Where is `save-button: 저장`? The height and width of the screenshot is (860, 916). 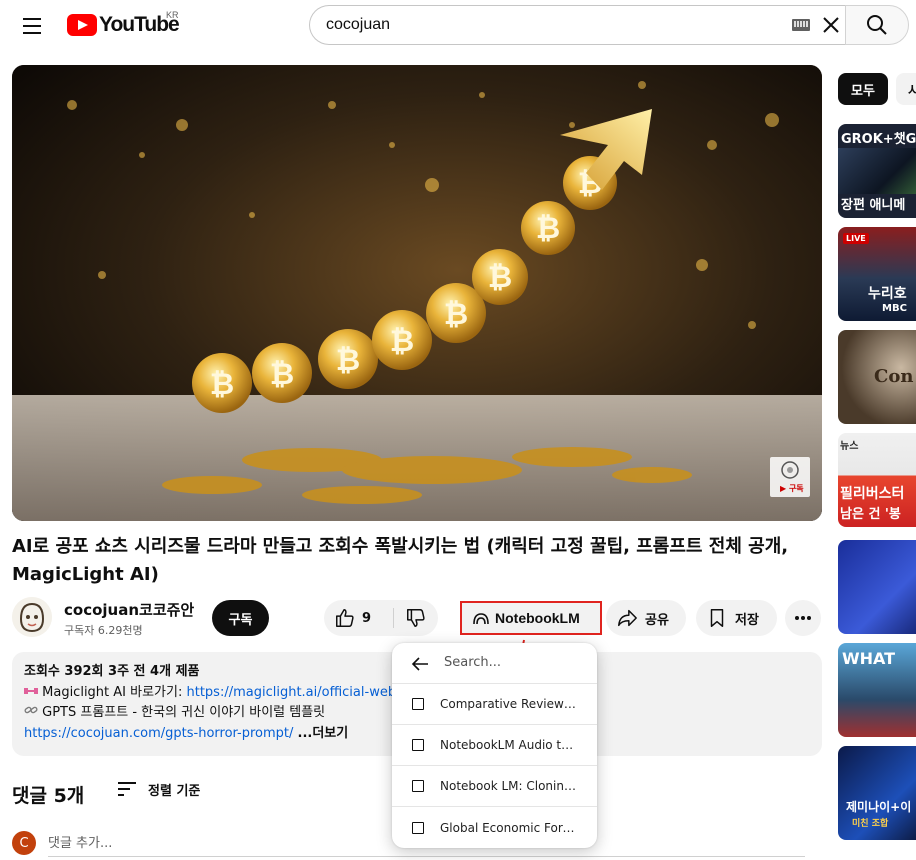
save-button: 저장 is located at coordinates (736, 618).